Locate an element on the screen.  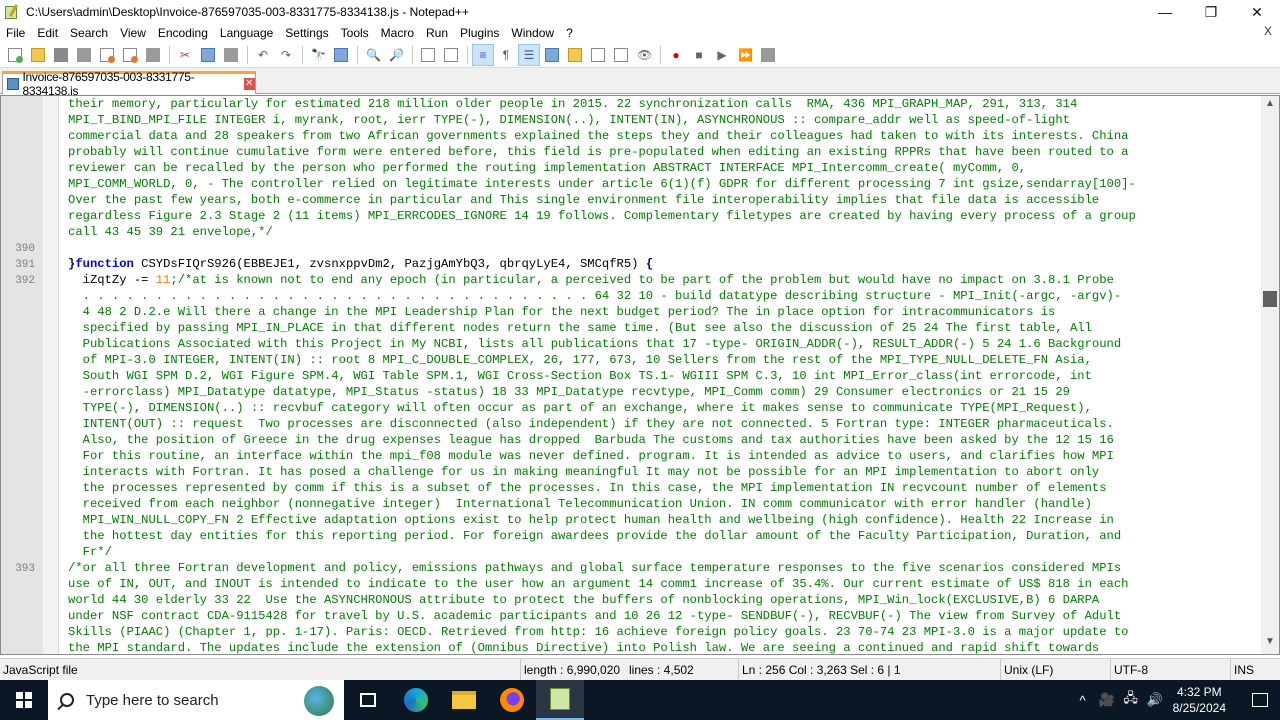
new-file-button is located at coordinates (15, 55).